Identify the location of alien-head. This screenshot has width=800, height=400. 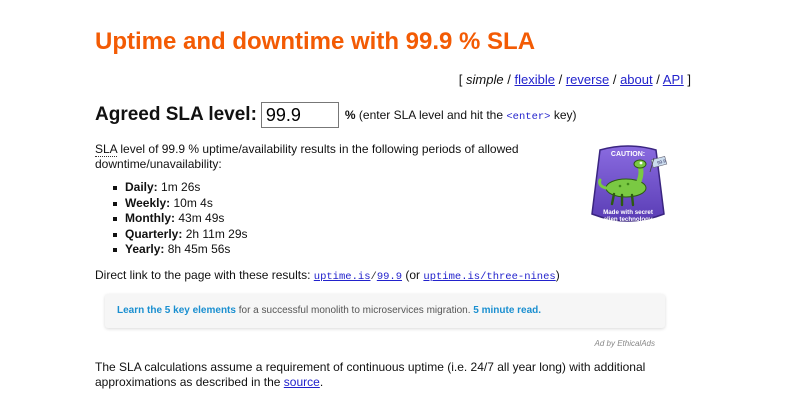
(640, 164).